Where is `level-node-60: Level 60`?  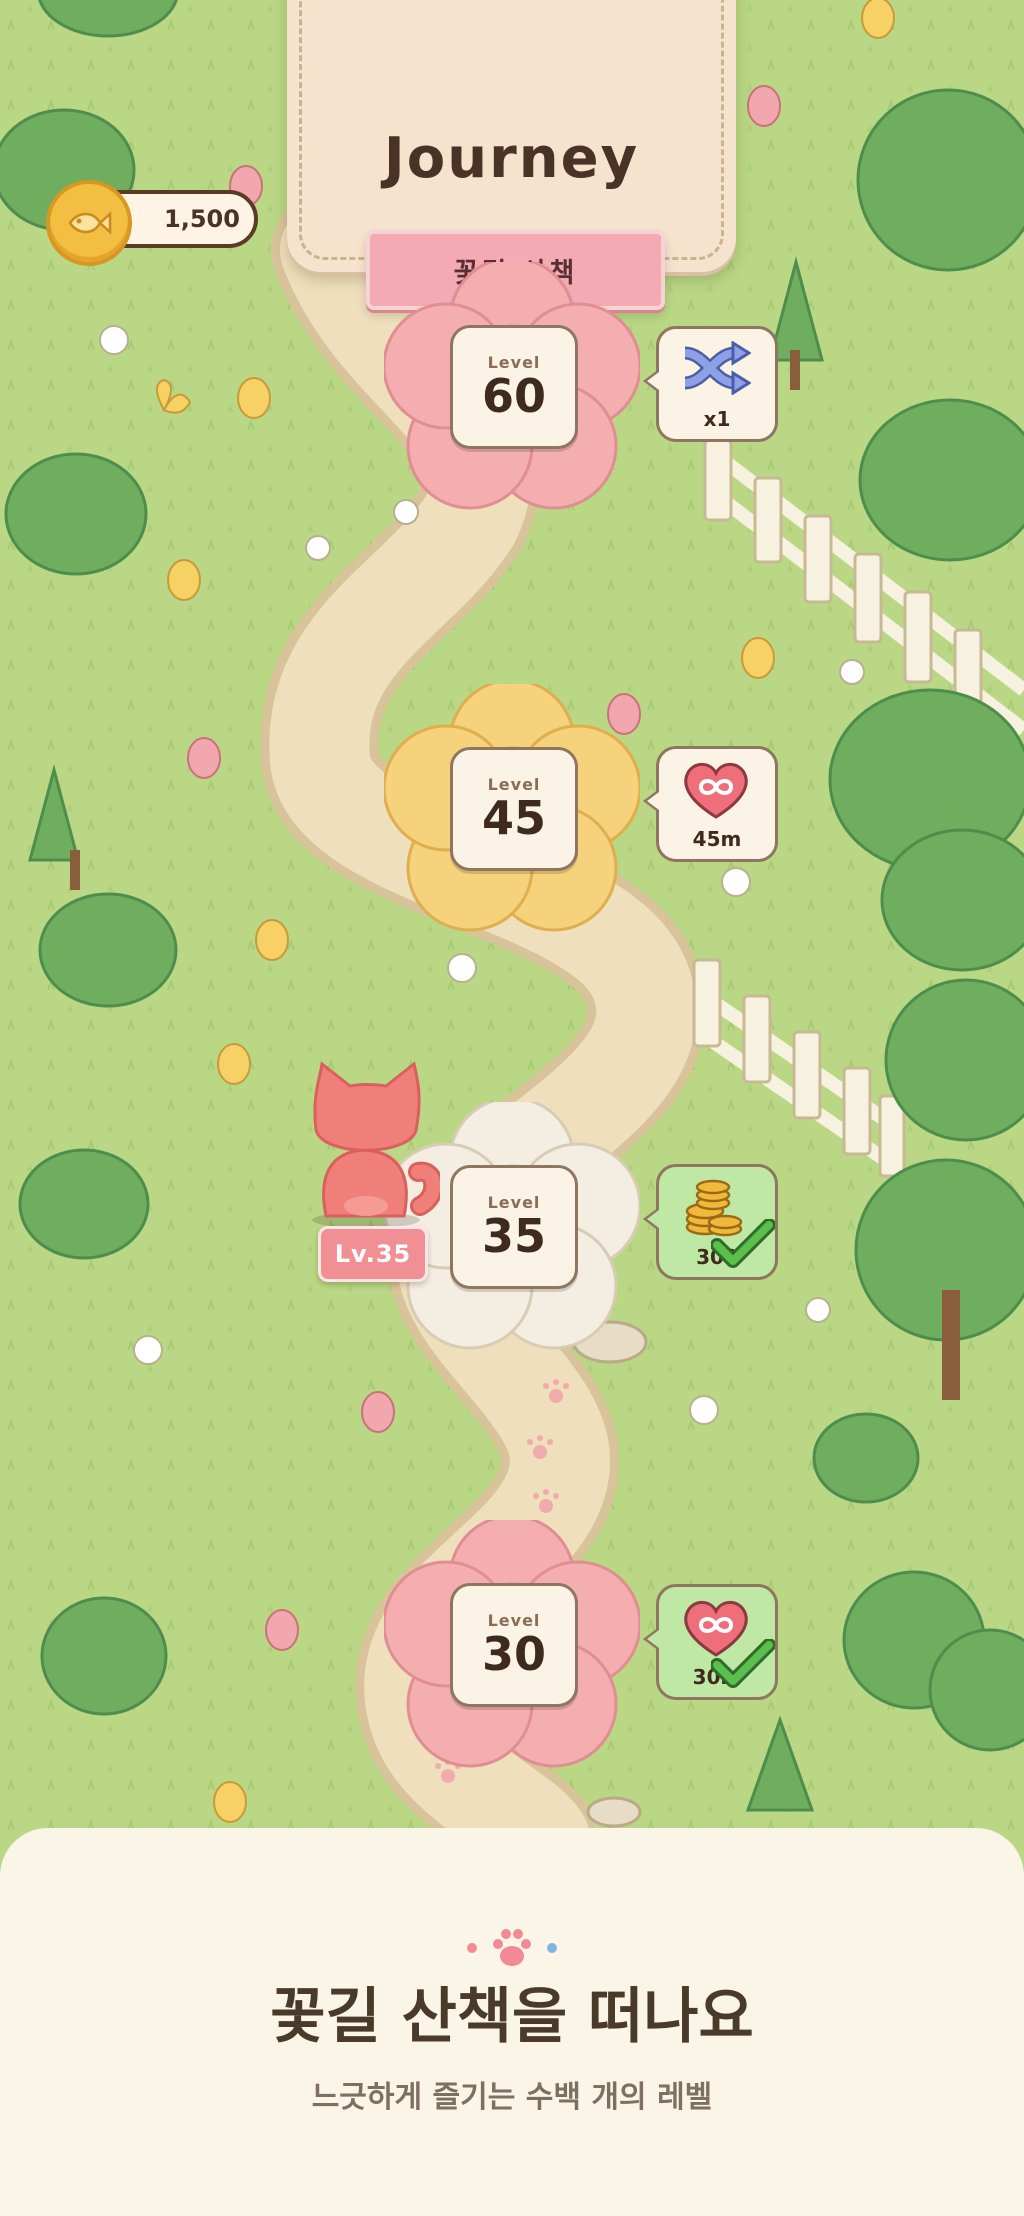 level-node-60: Level 60 is located at coordinates (512, 386).